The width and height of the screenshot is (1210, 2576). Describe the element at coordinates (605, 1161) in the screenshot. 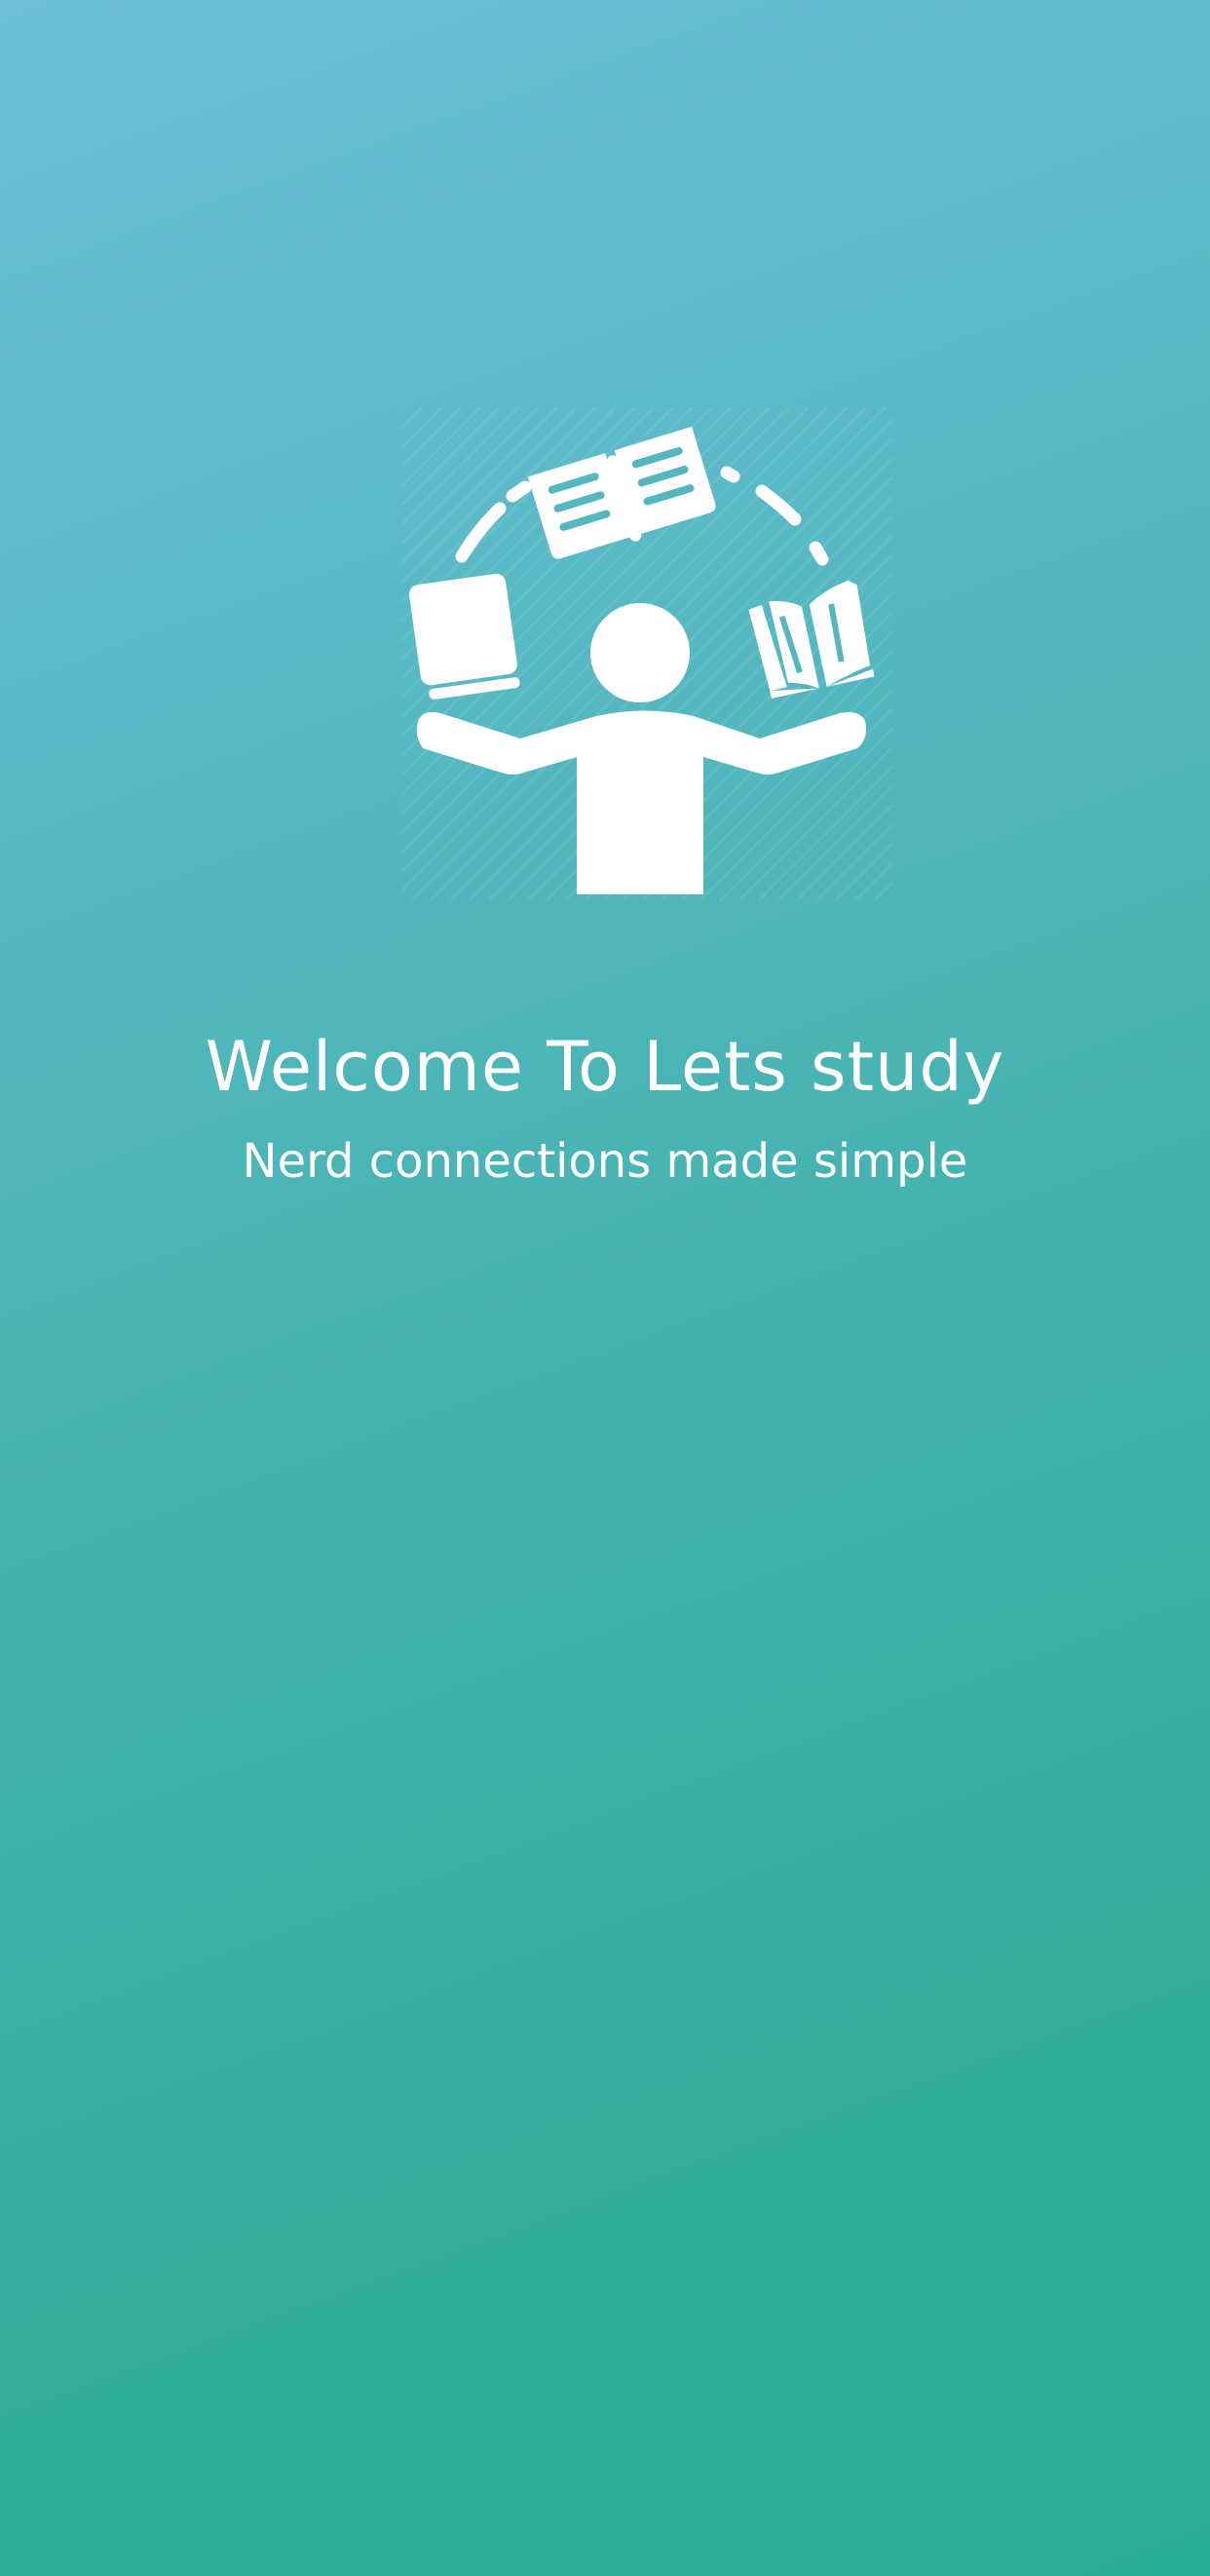

I see `welcome-subtitle: Nerd connections made simple` at that location.